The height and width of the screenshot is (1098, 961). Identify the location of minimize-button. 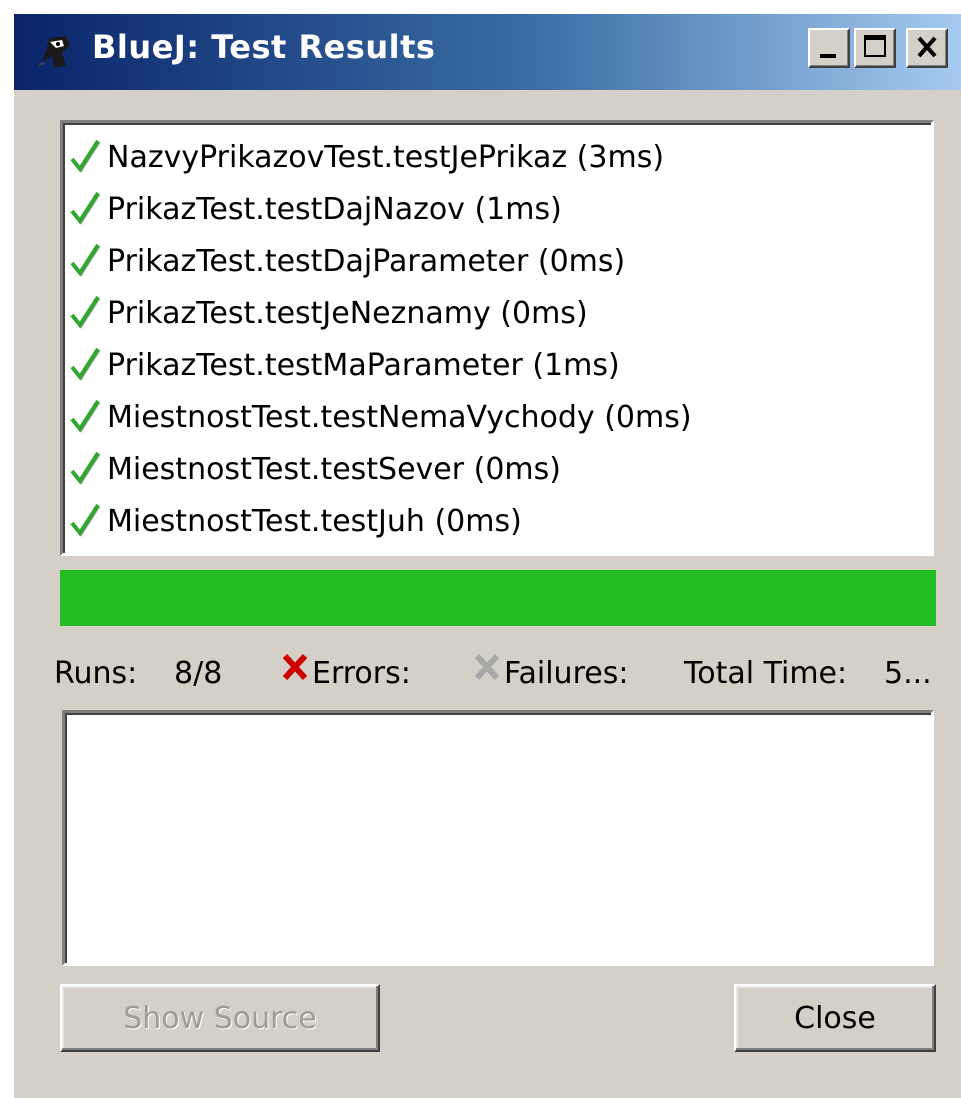
(829, 48).